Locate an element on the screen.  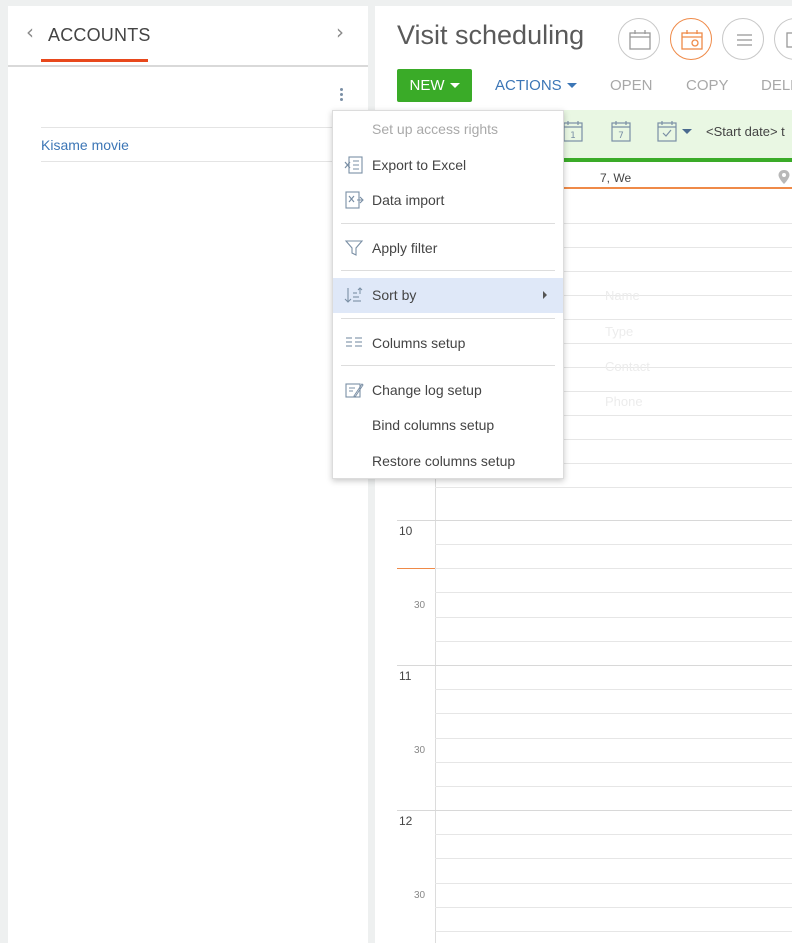
menu-item-label: Set up access rights is located at coordinates (435, 129).